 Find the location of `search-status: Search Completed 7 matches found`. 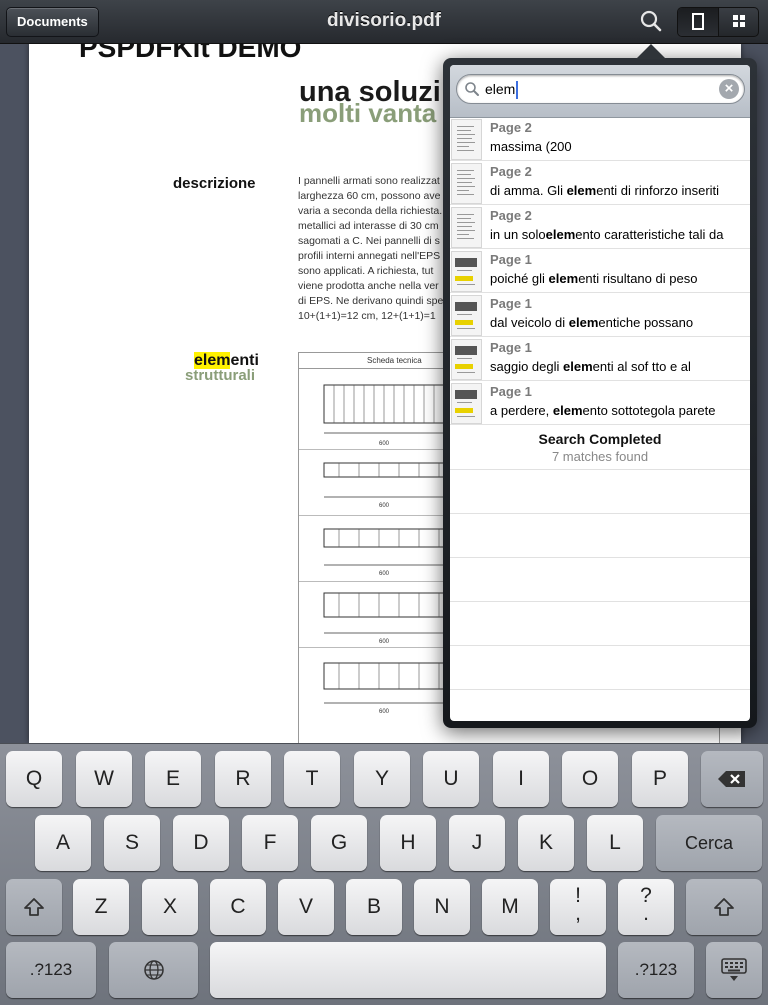

search-status: Search Completed 7 matches found is located at coordinates (600, 447).